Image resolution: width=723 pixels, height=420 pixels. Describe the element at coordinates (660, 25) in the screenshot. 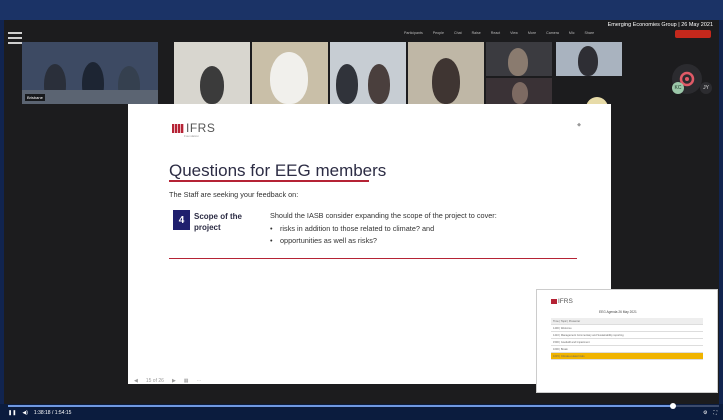

I see `meeting-title: Emerging Economies Group | 26 May 2021` at that location.